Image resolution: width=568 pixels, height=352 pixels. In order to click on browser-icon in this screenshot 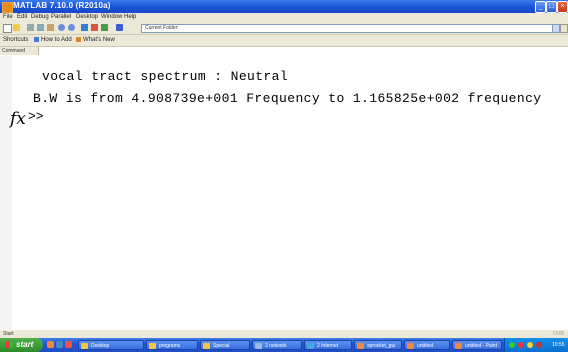, I will do `click(310, 346)`.